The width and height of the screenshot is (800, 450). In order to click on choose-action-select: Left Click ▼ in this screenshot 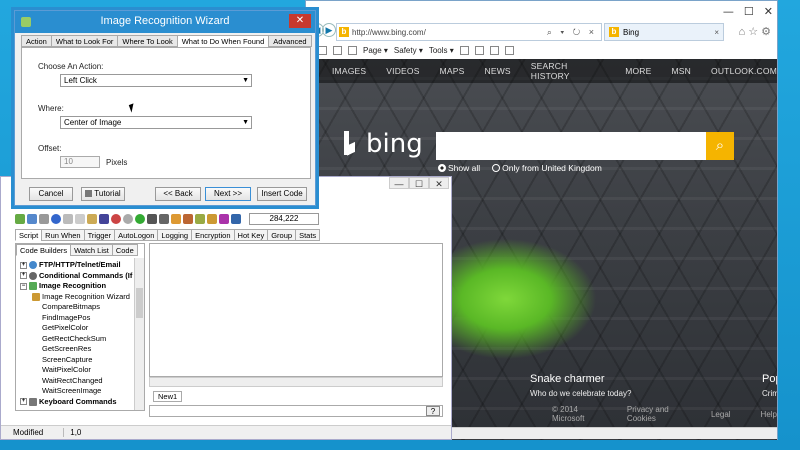, I will do `click(156, 80)`.